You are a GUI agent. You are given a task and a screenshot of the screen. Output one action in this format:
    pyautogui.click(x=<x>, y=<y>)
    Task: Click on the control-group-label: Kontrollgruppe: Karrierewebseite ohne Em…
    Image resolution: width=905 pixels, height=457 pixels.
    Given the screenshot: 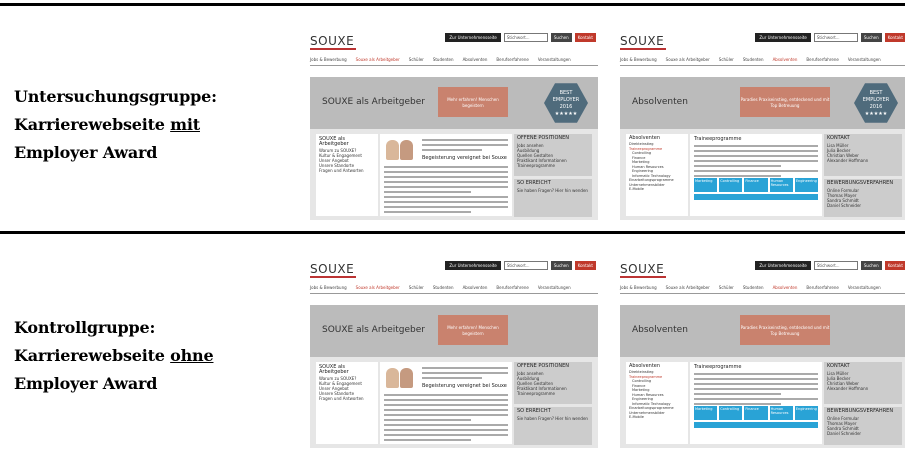 What is the action you would take?
    pyautogui.click(x=114, y=356)
    